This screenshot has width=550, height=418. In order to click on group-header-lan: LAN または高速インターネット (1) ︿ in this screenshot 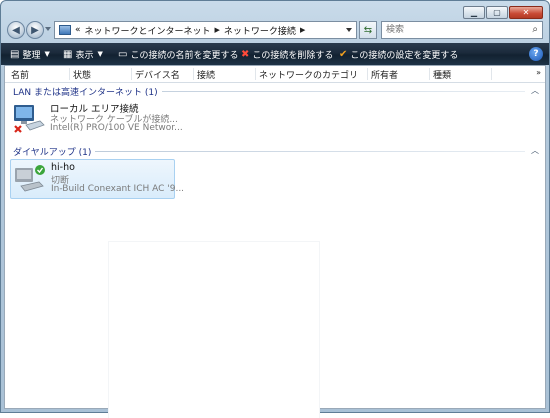, I will do `click(275, 91)`.